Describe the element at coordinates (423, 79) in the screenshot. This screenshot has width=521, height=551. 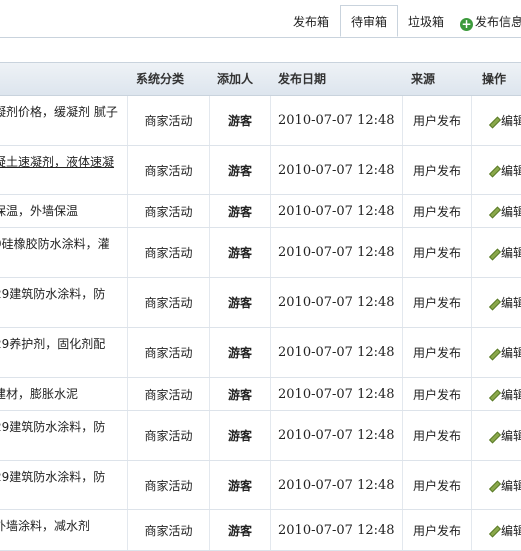
I see `header-source: 来源` at that location.